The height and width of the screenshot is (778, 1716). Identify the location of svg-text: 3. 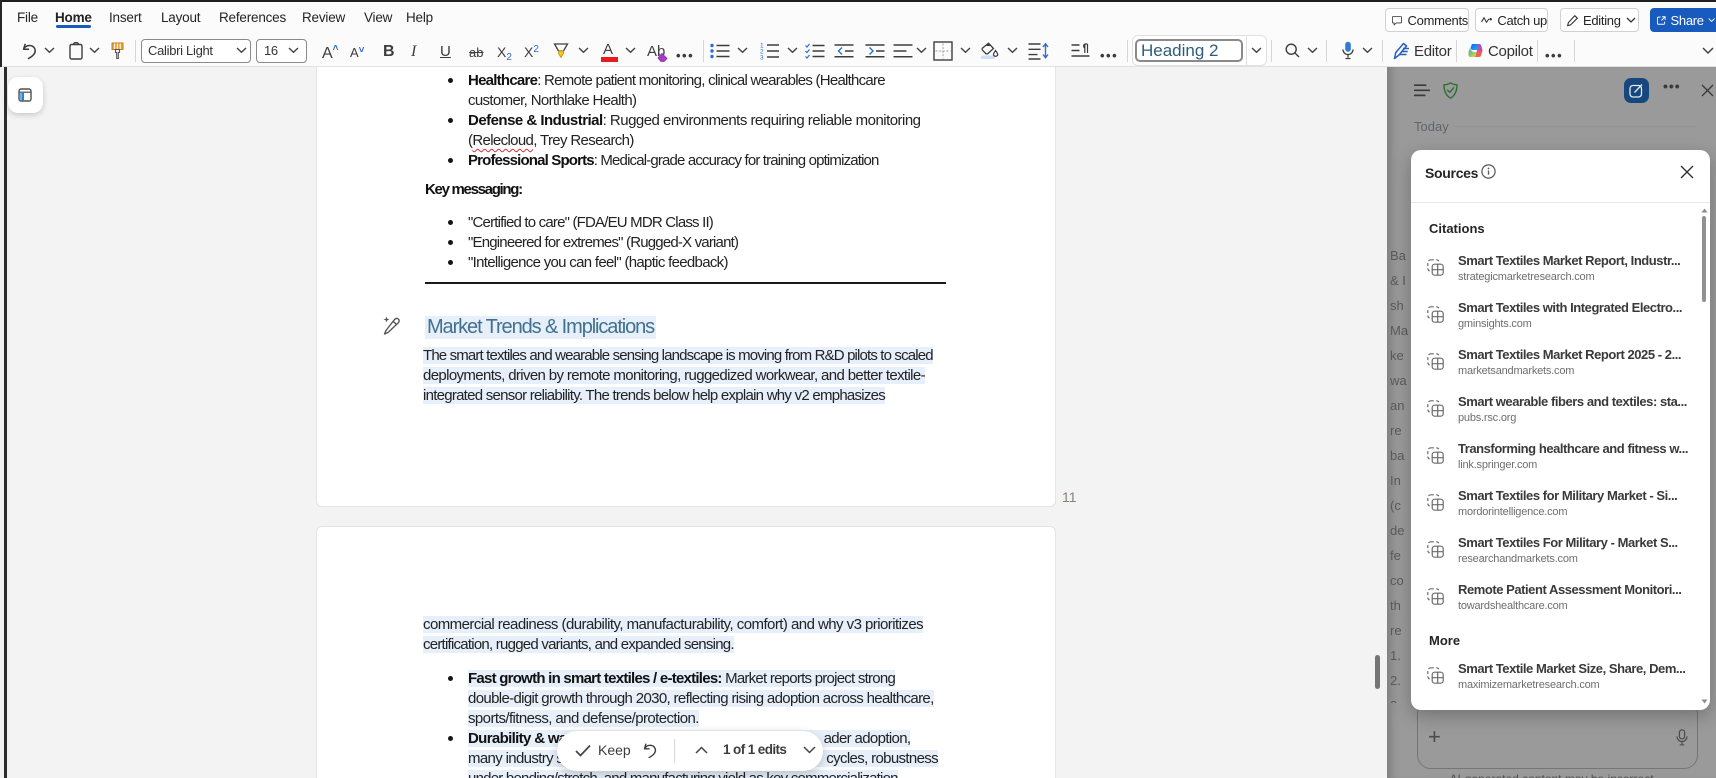
(762, 58).